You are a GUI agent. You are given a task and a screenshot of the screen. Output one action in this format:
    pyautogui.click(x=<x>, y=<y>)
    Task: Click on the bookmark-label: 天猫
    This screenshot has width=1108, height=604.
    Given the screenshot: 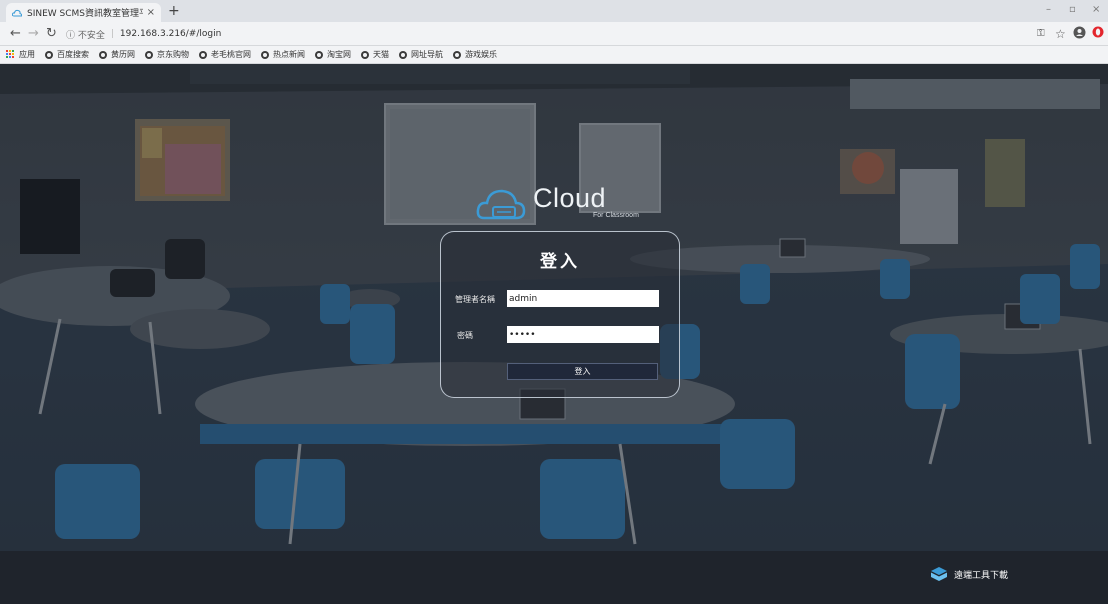 What is the action you would take?
    pyautogui.click(x=381, y=54)
    